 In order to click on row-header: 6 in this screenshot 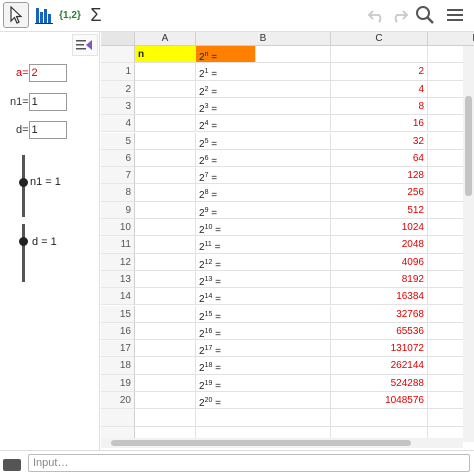, I will do `click(118, 158)`.